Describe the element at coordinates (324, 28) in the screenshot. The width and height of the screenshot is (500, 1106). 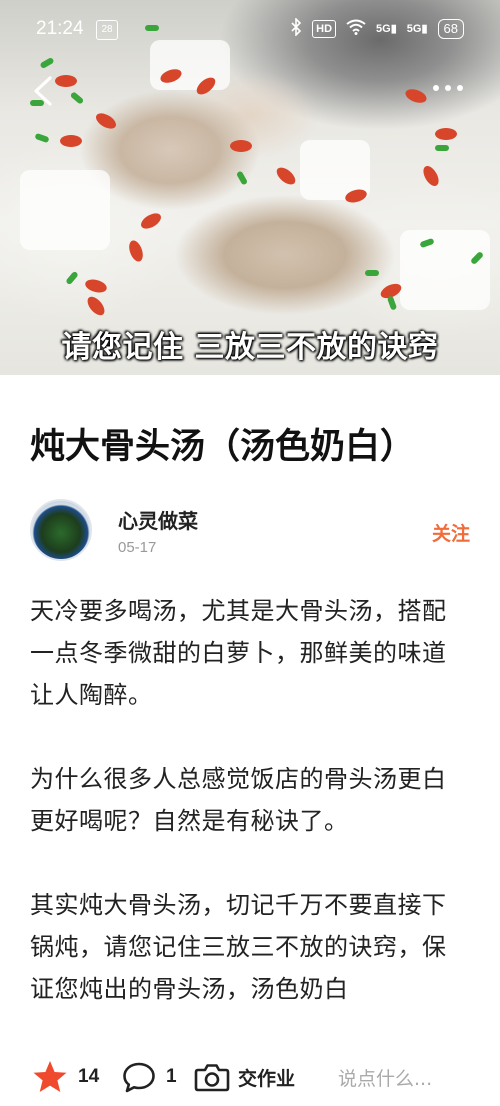
I see `hd-indicator: HD` at that location.